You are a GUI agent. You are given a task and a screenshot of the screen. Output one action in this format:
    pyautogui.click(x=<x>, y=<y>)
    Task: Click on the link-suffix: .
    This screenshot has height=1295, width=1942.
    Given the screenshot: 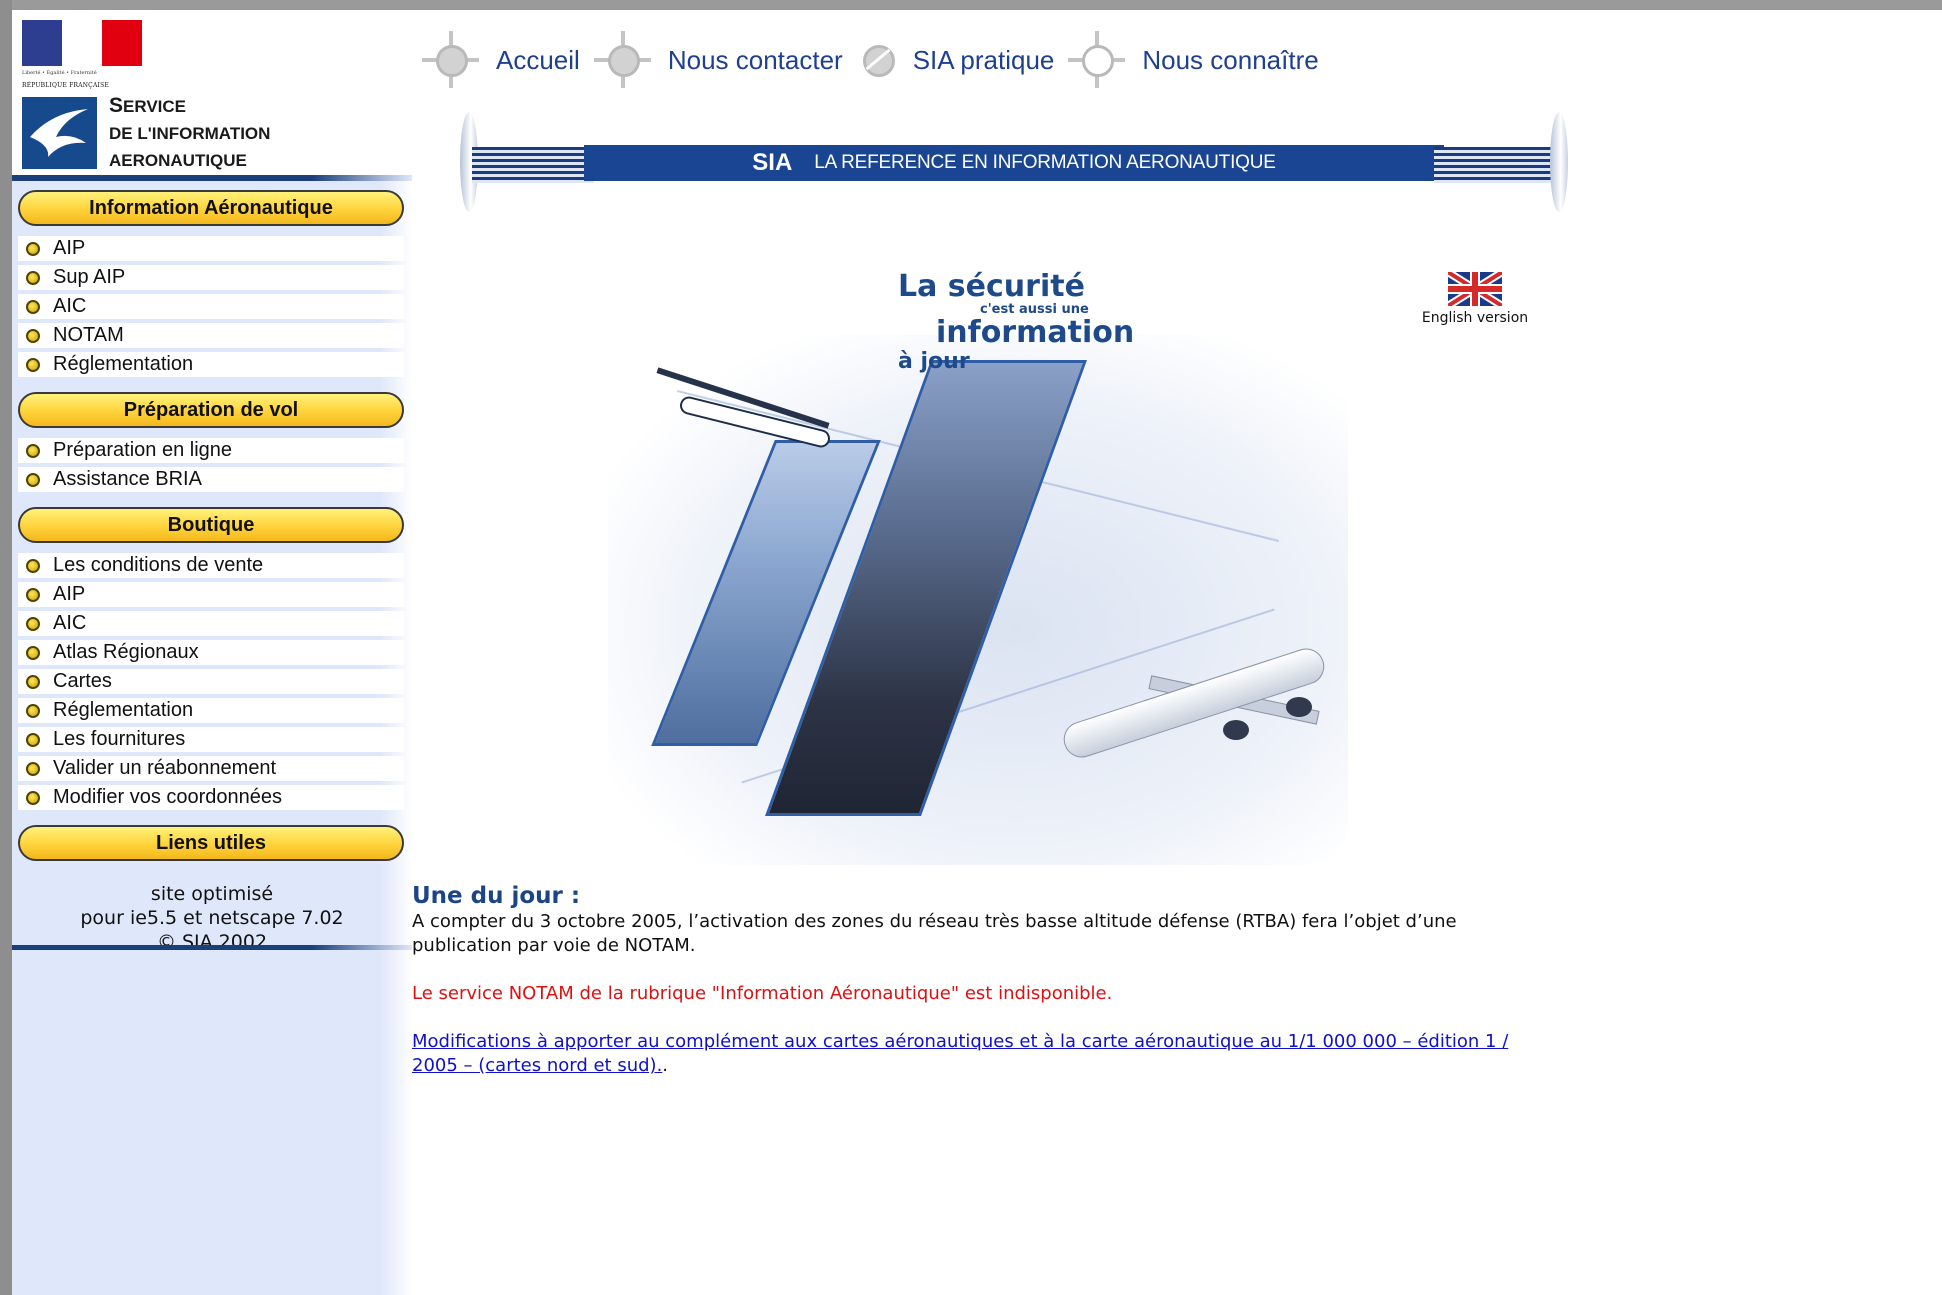 What is the action you would take?
    pyautogui.click(x=665, y=1065)
    